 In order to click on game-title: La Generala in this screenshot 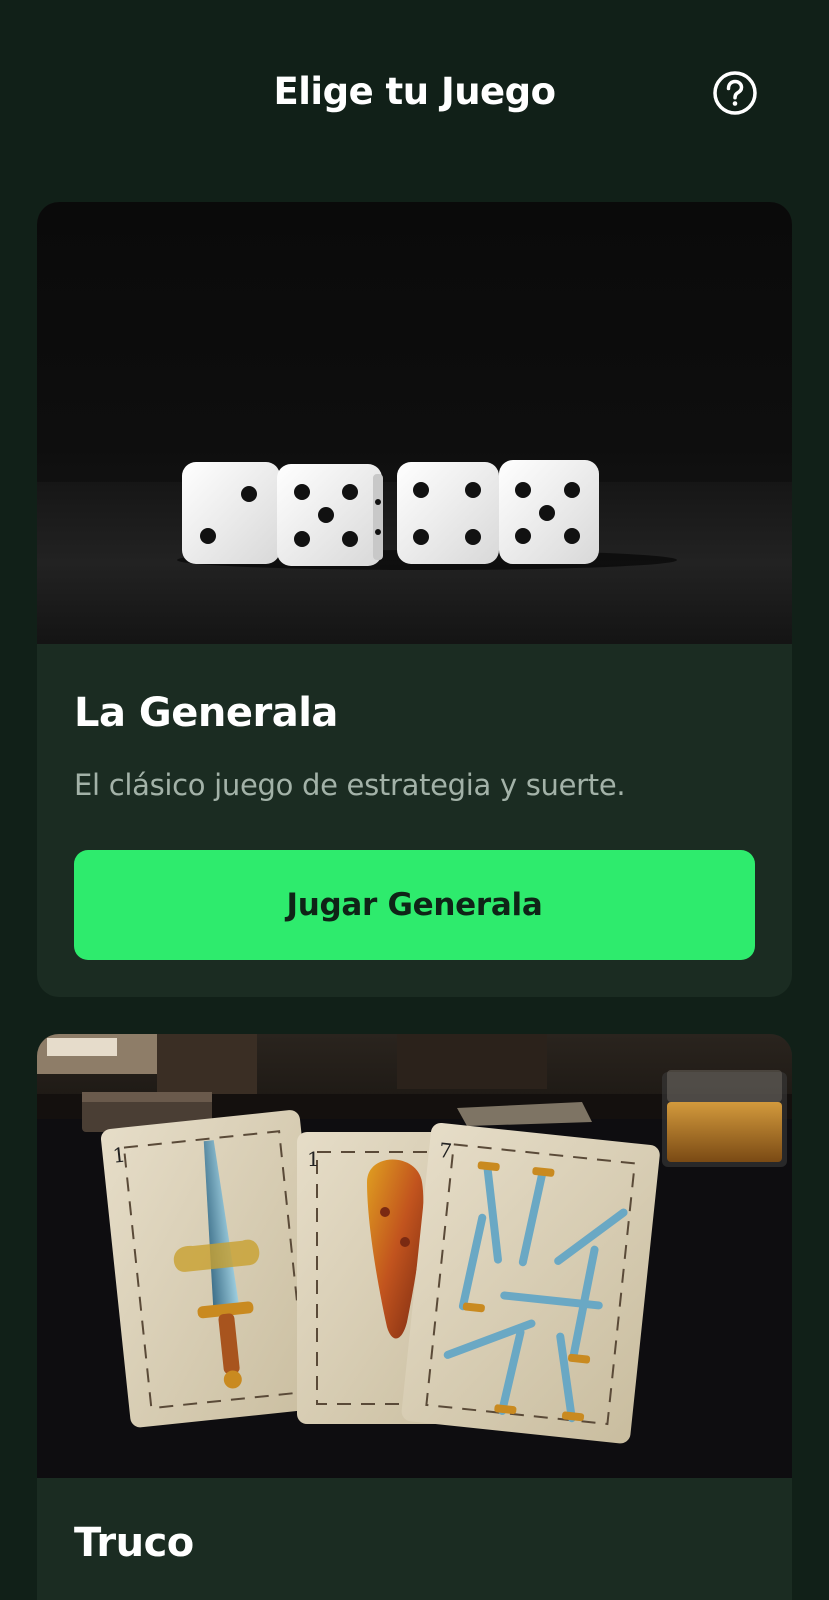, I will do `click(206, 713)`.